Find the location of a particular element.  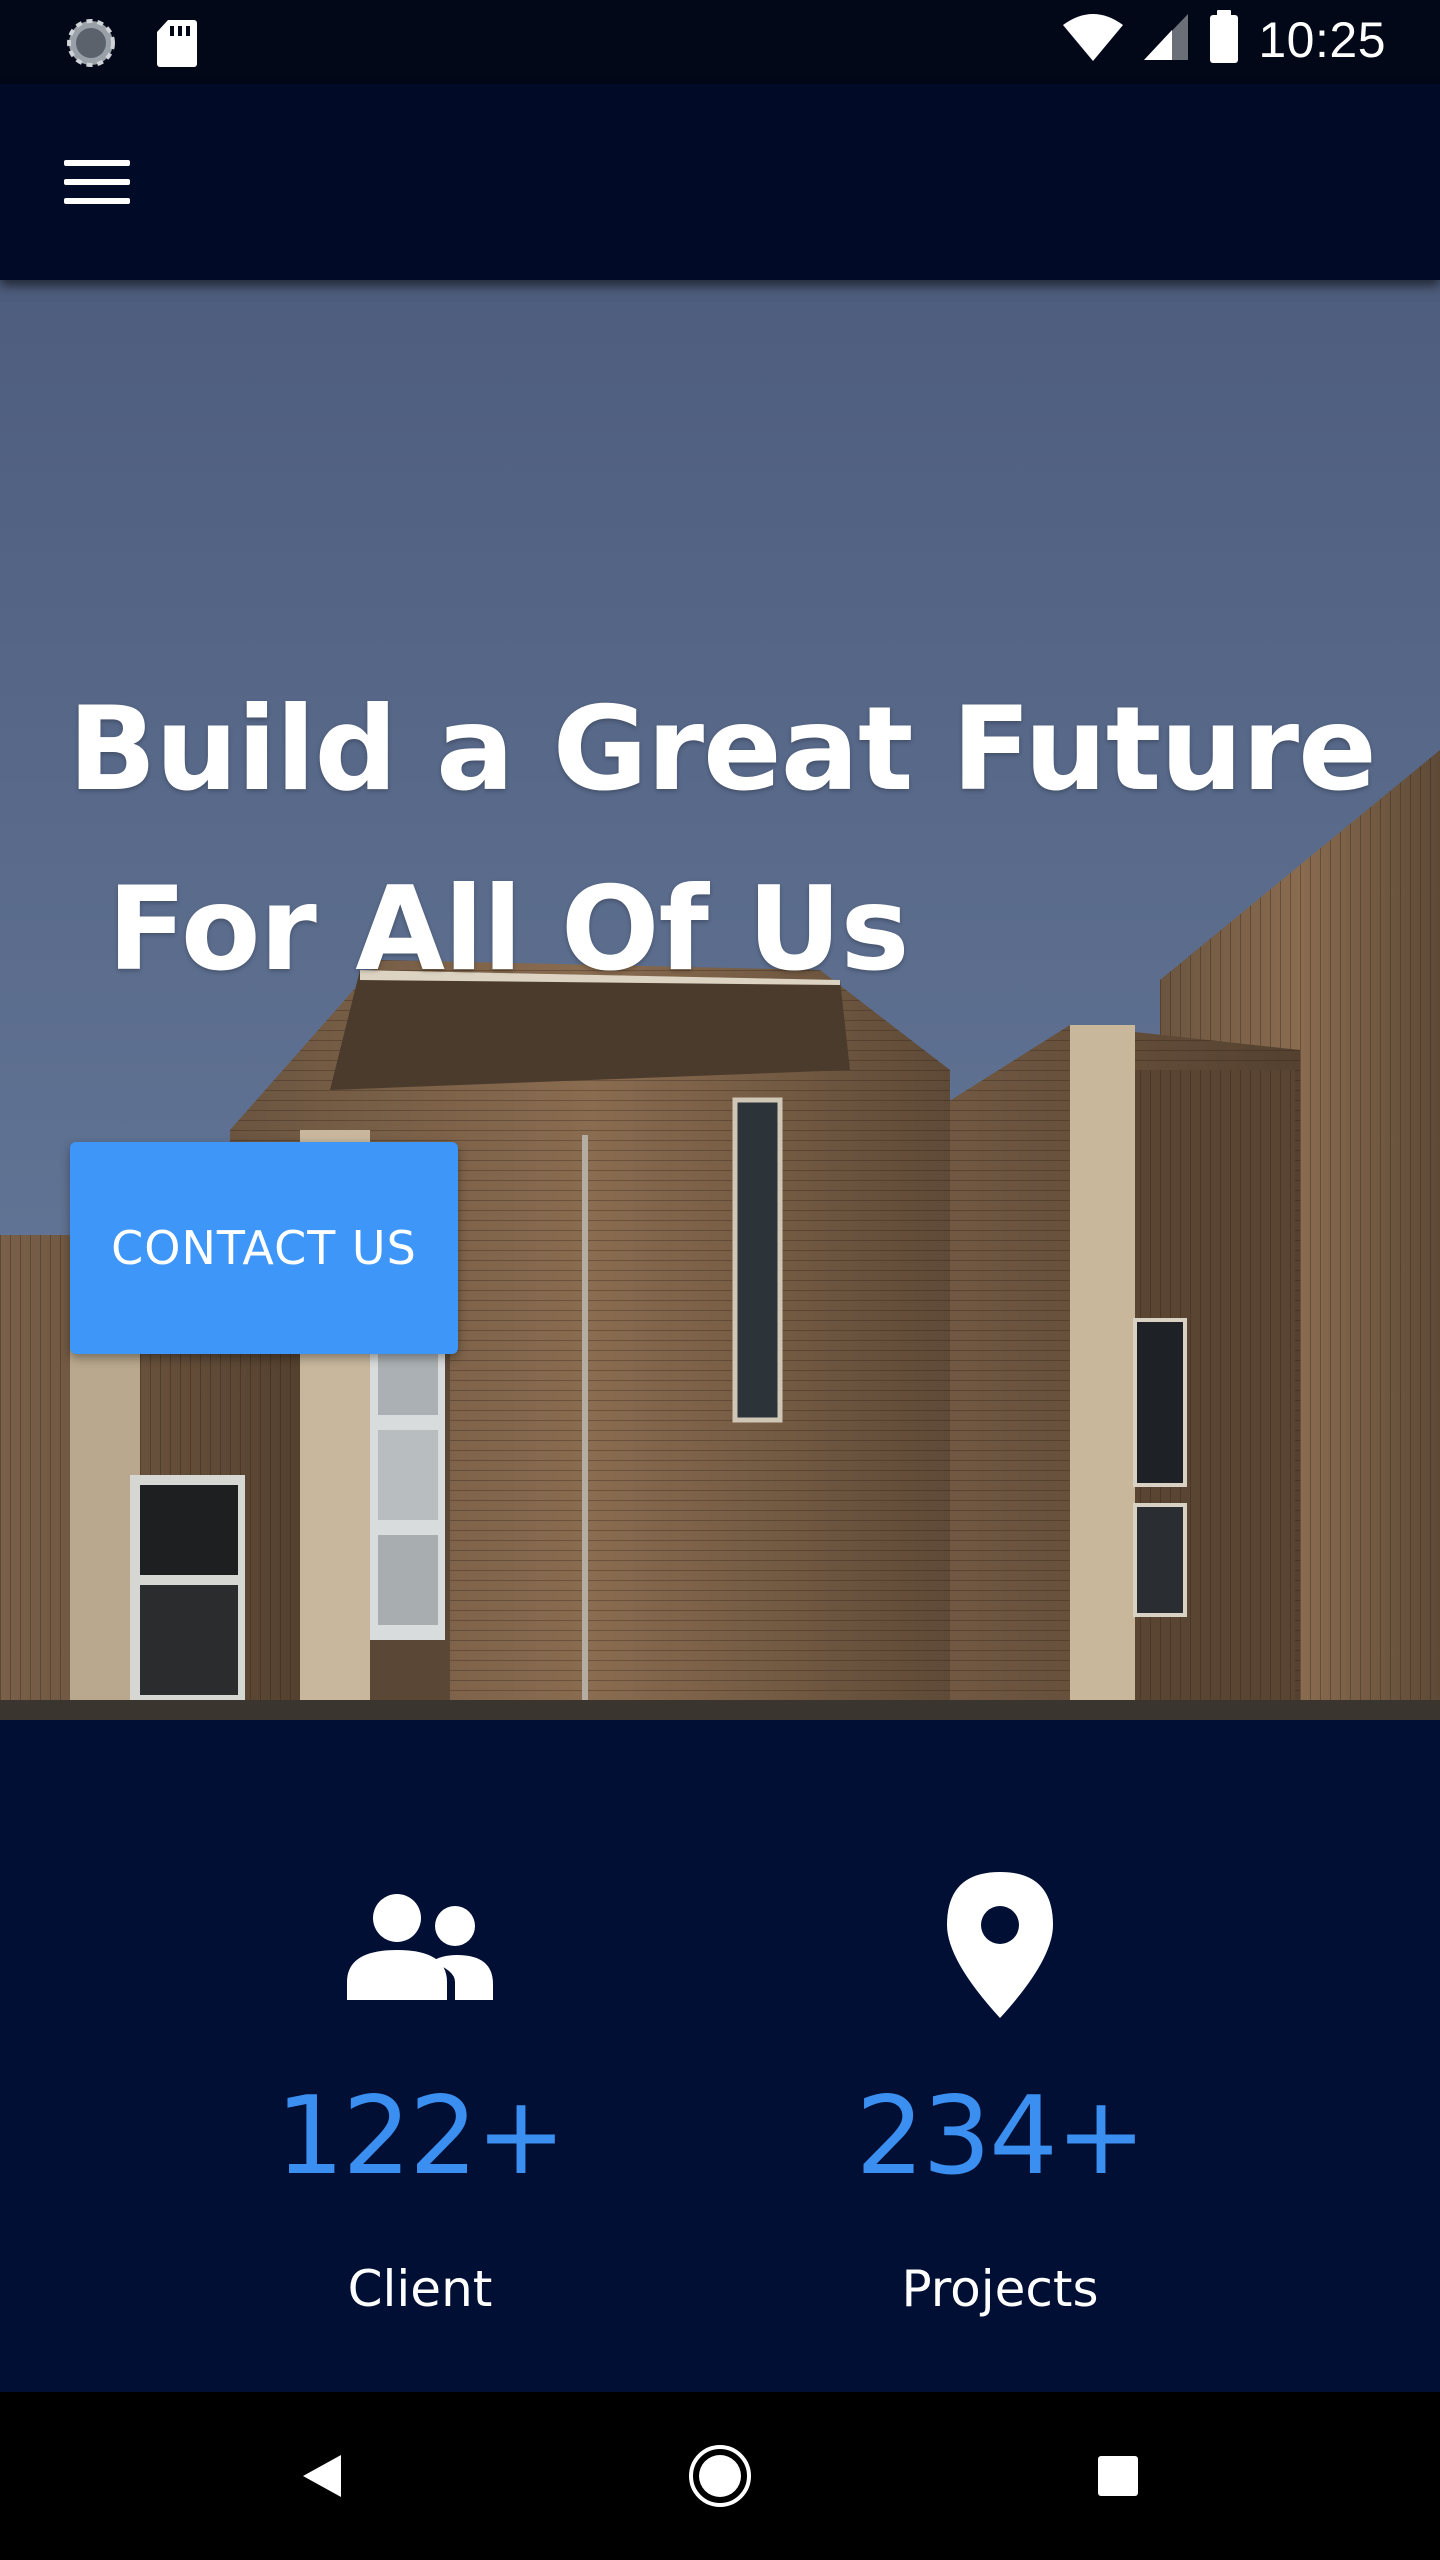

hero-title: Build a Great Future For All Of Us is located at coordinates (722, 840).